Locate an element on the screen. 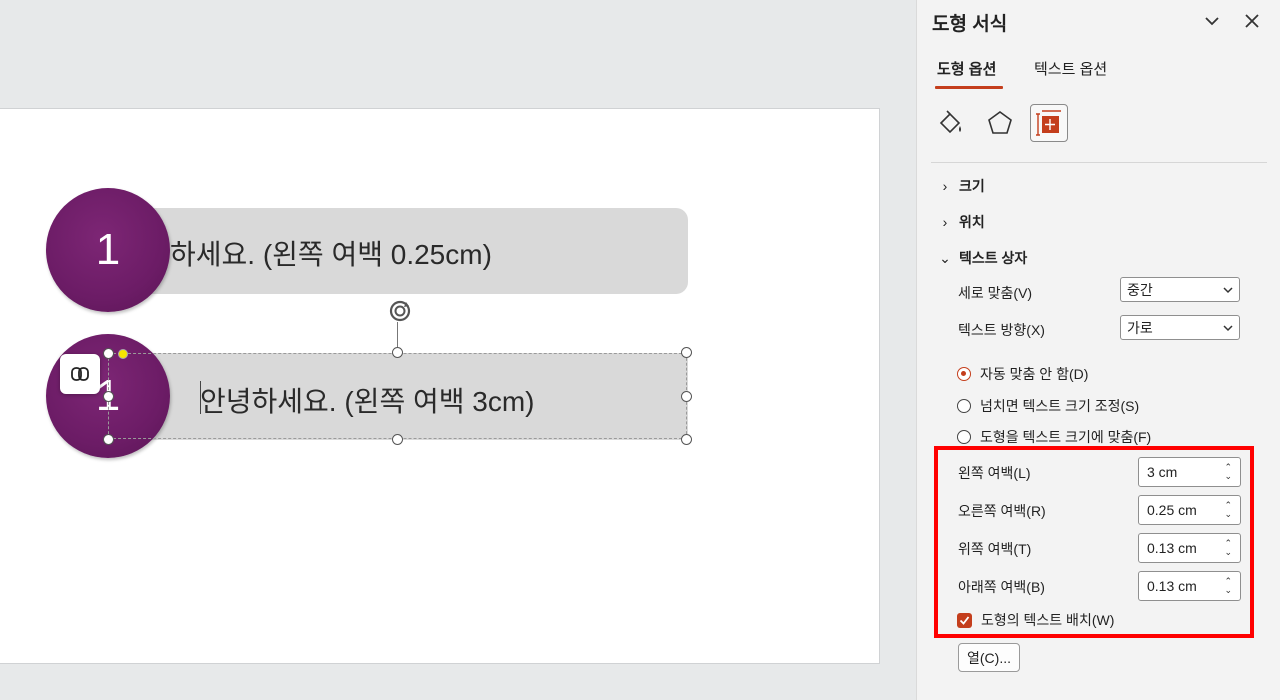 This screenshot has width=1280, height=700. circle-1-number: 1 is located at coordinates (108, 249).